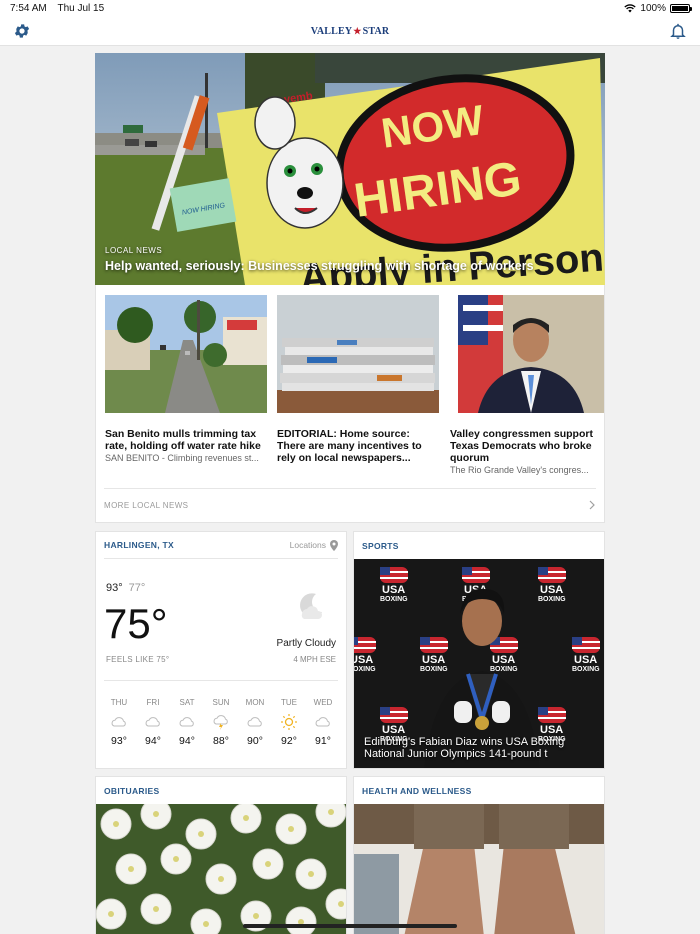  Describe the element at coordinates (136, 623) in the screenshot. I see `current-temp: 75°` at that location.